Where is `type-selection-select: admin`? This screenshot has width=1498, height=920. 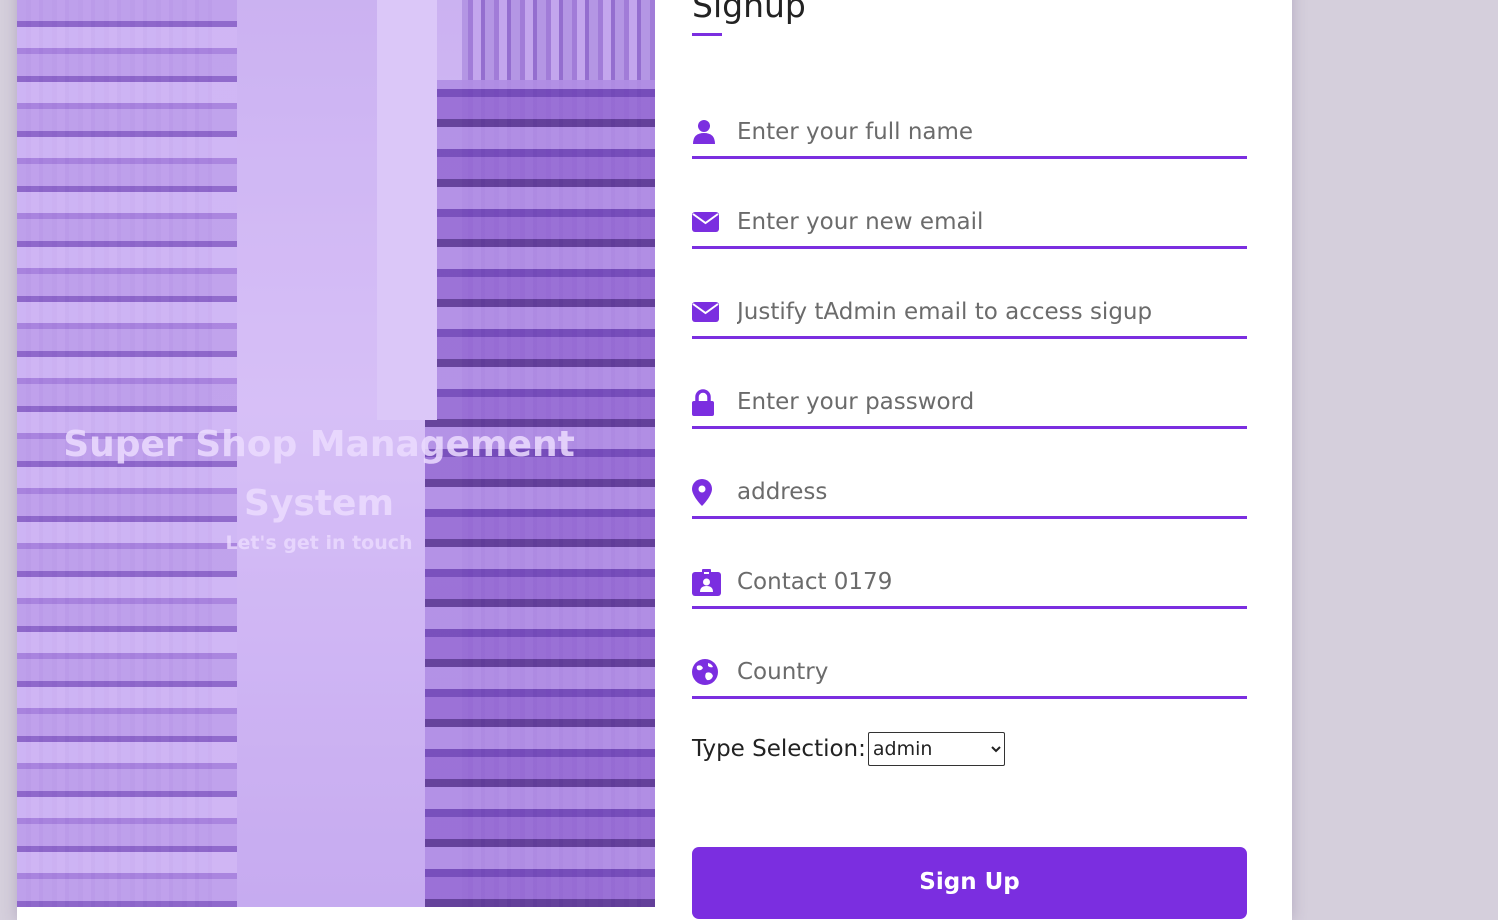 type-selection-select: admin is located at coordinates (936, 749).